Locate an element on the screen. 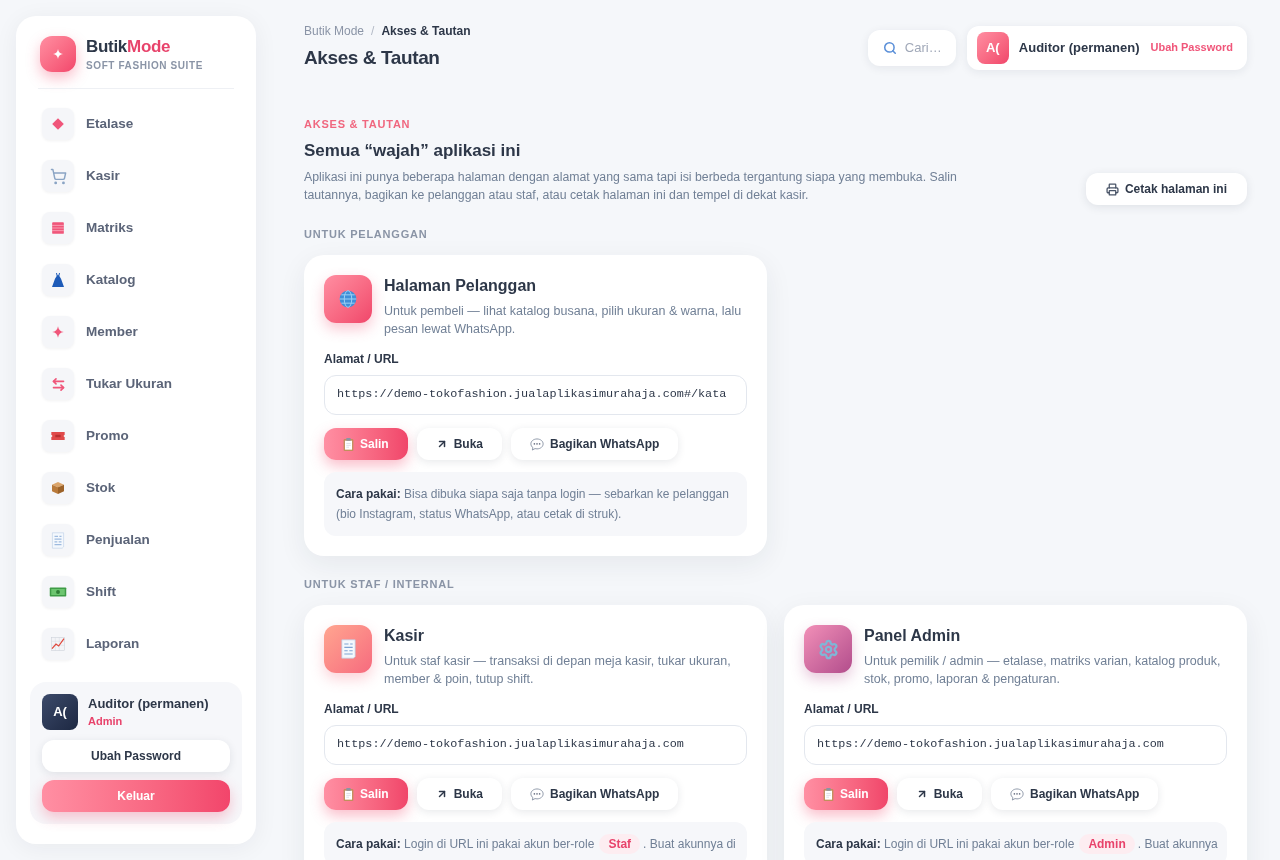  box-icon is located at coordinates (58, 488).